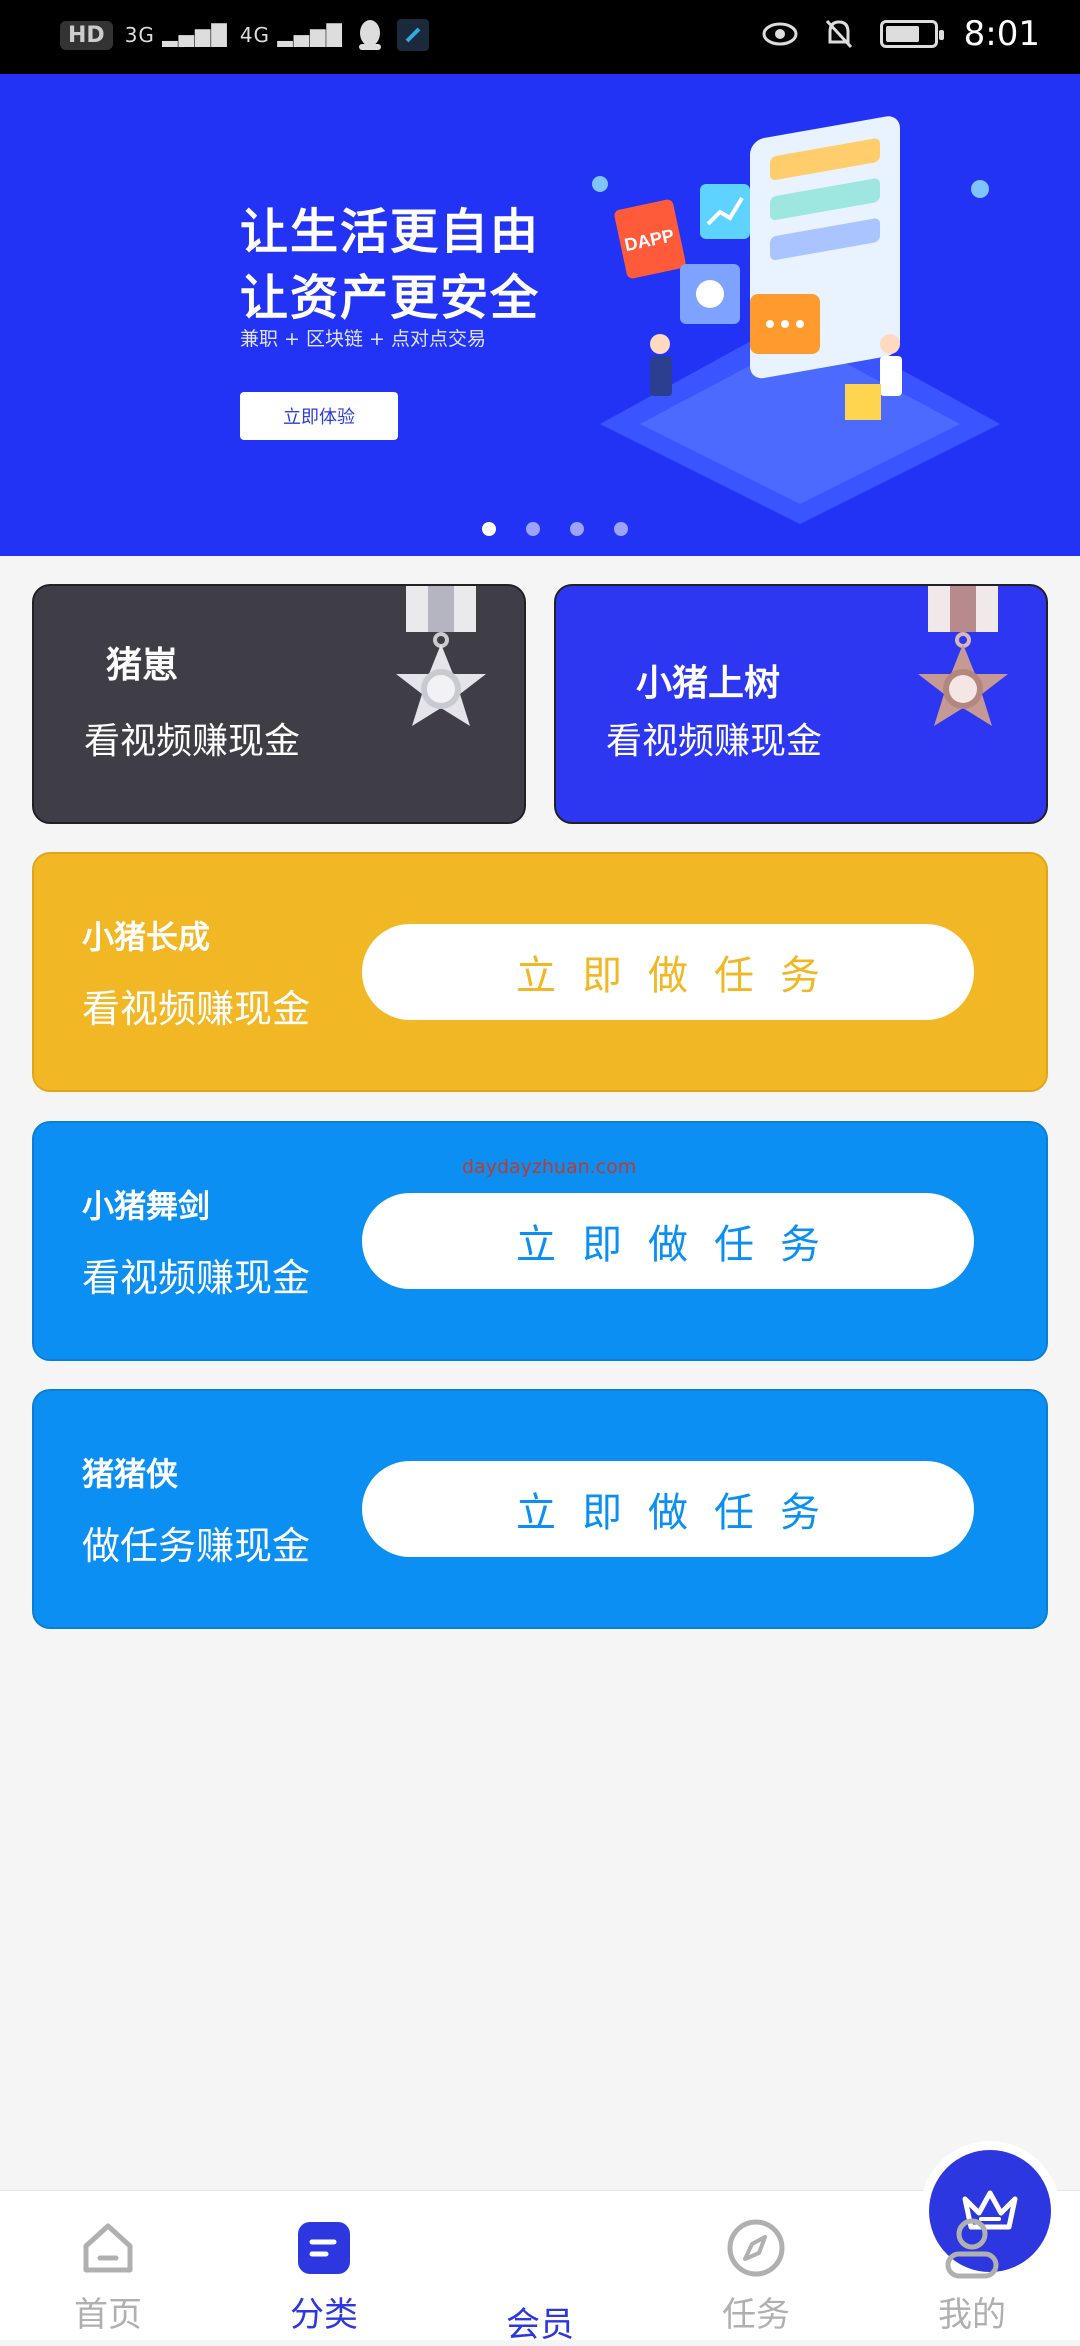 The image size is (1080, 2346). What do you see at coordinates (540, 2325) in the screenshot?
I see `nav-label: 会员` at bounding box center [540, 2325].